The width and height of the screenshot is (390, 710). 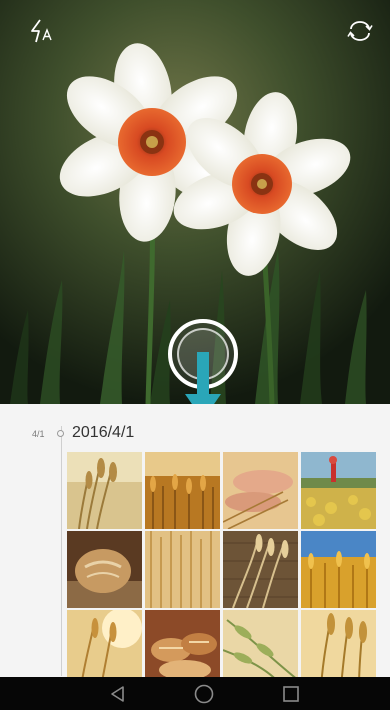 I want to click on timeline-line, so click(x=61, y=551).